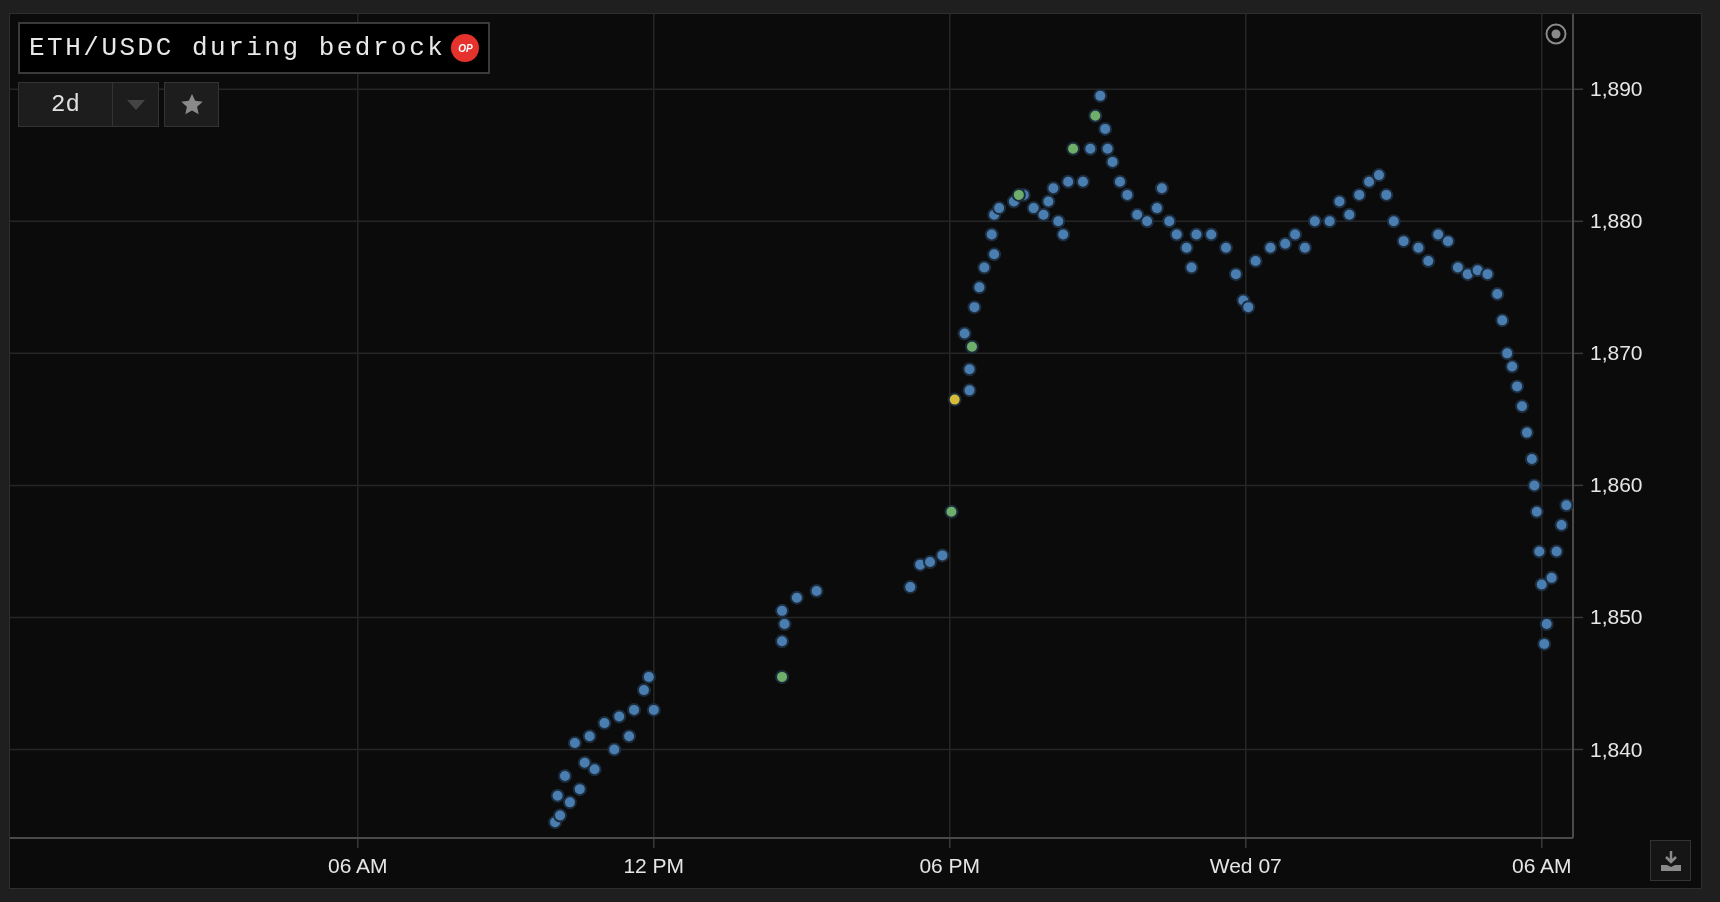  I want to click on y-axis-label: 1,890, so click(1616, 89).